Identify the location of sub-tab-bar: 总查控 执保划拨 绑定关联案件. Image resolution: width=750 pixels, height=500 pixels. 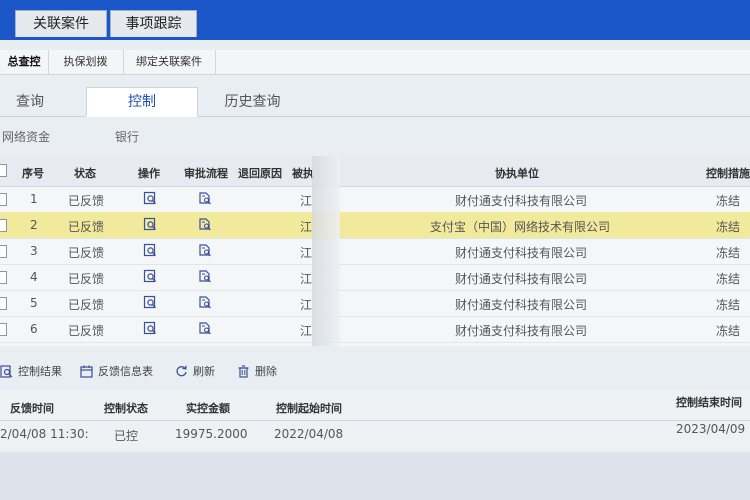
(375, 62).